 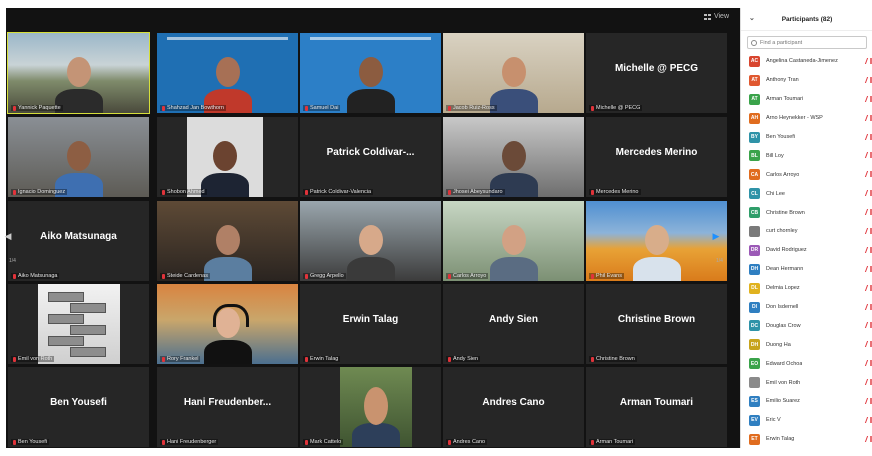 What do you see at coordinates (806, 307) in the screenshot?
I see `participant-row: DI Don Isdernell` at bounding box center [806, 307].